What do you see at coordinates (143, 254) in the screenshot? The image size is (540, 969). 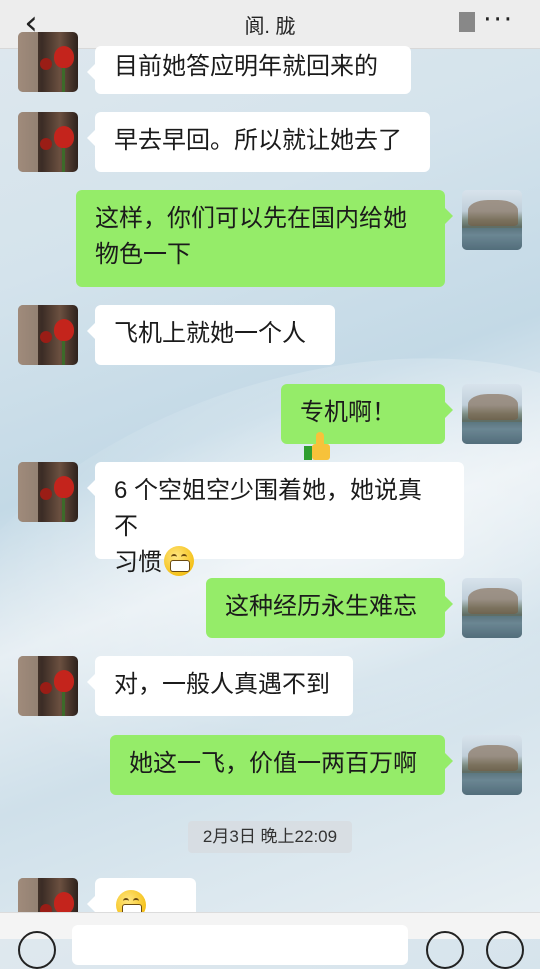 I see `message-text-line: 物色一下` at bounding box center [143, 254].